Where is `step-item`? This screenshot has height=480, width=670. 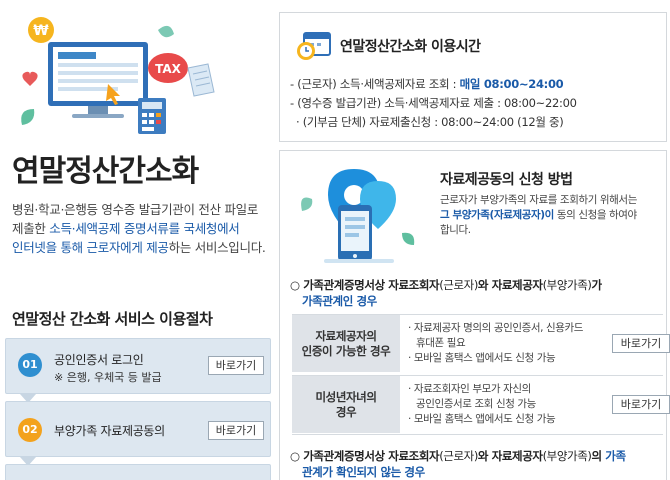
step-item is located at coordinates (138, 472).